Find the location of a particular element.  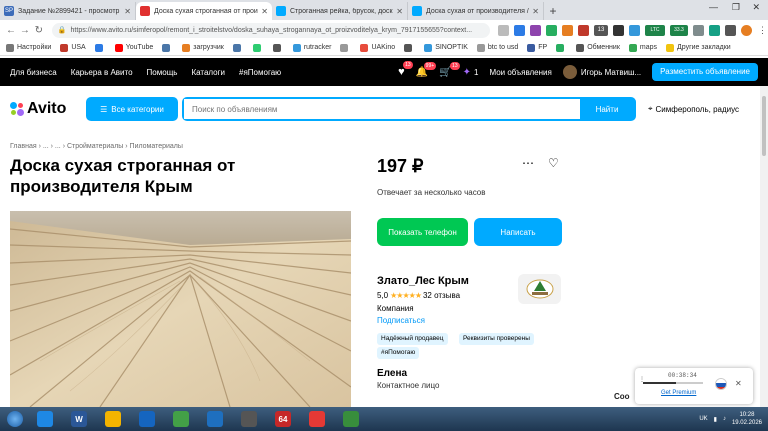

nav-link-help: Помощь is located at coordinates (162, 72).